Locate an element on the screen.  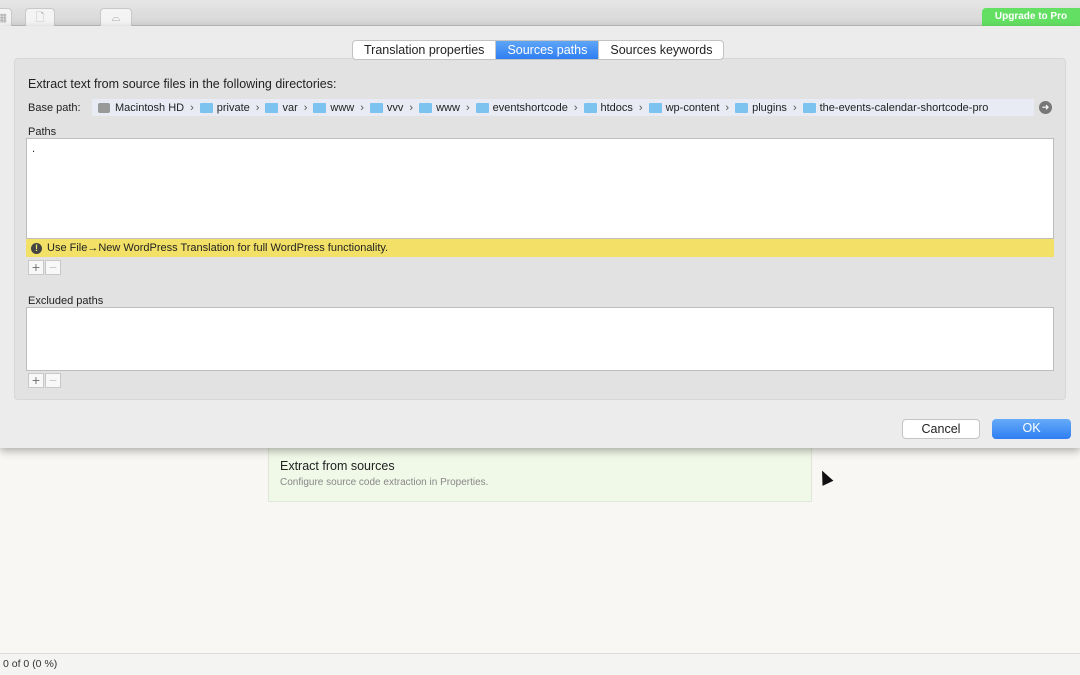
path-segment-label: the-events-calendar-shortcode-pro is located at coordinates (904, 107).